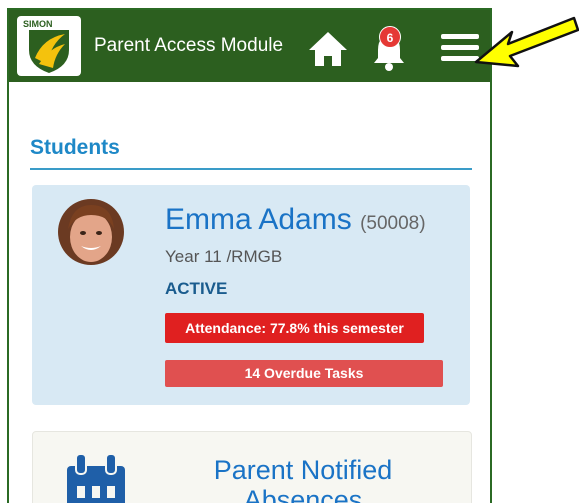 The height and width of the screenshot is (503, 579). I want to click on school-logo: SIMON, so click(49, 46).